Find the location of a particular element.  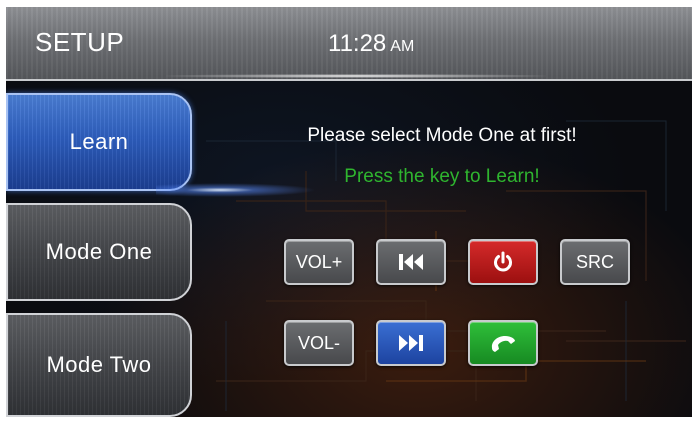

menu-item-mode-two: Mode Two is located at coordinates (99, 365).